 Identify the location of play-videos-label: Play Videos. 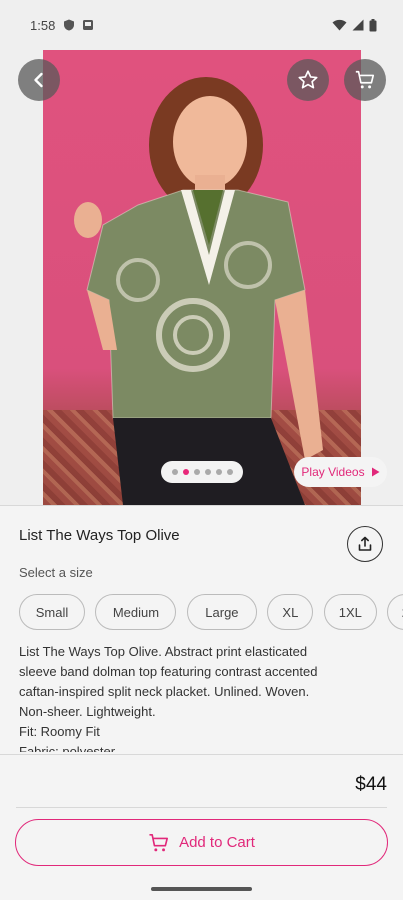
(333, 472).